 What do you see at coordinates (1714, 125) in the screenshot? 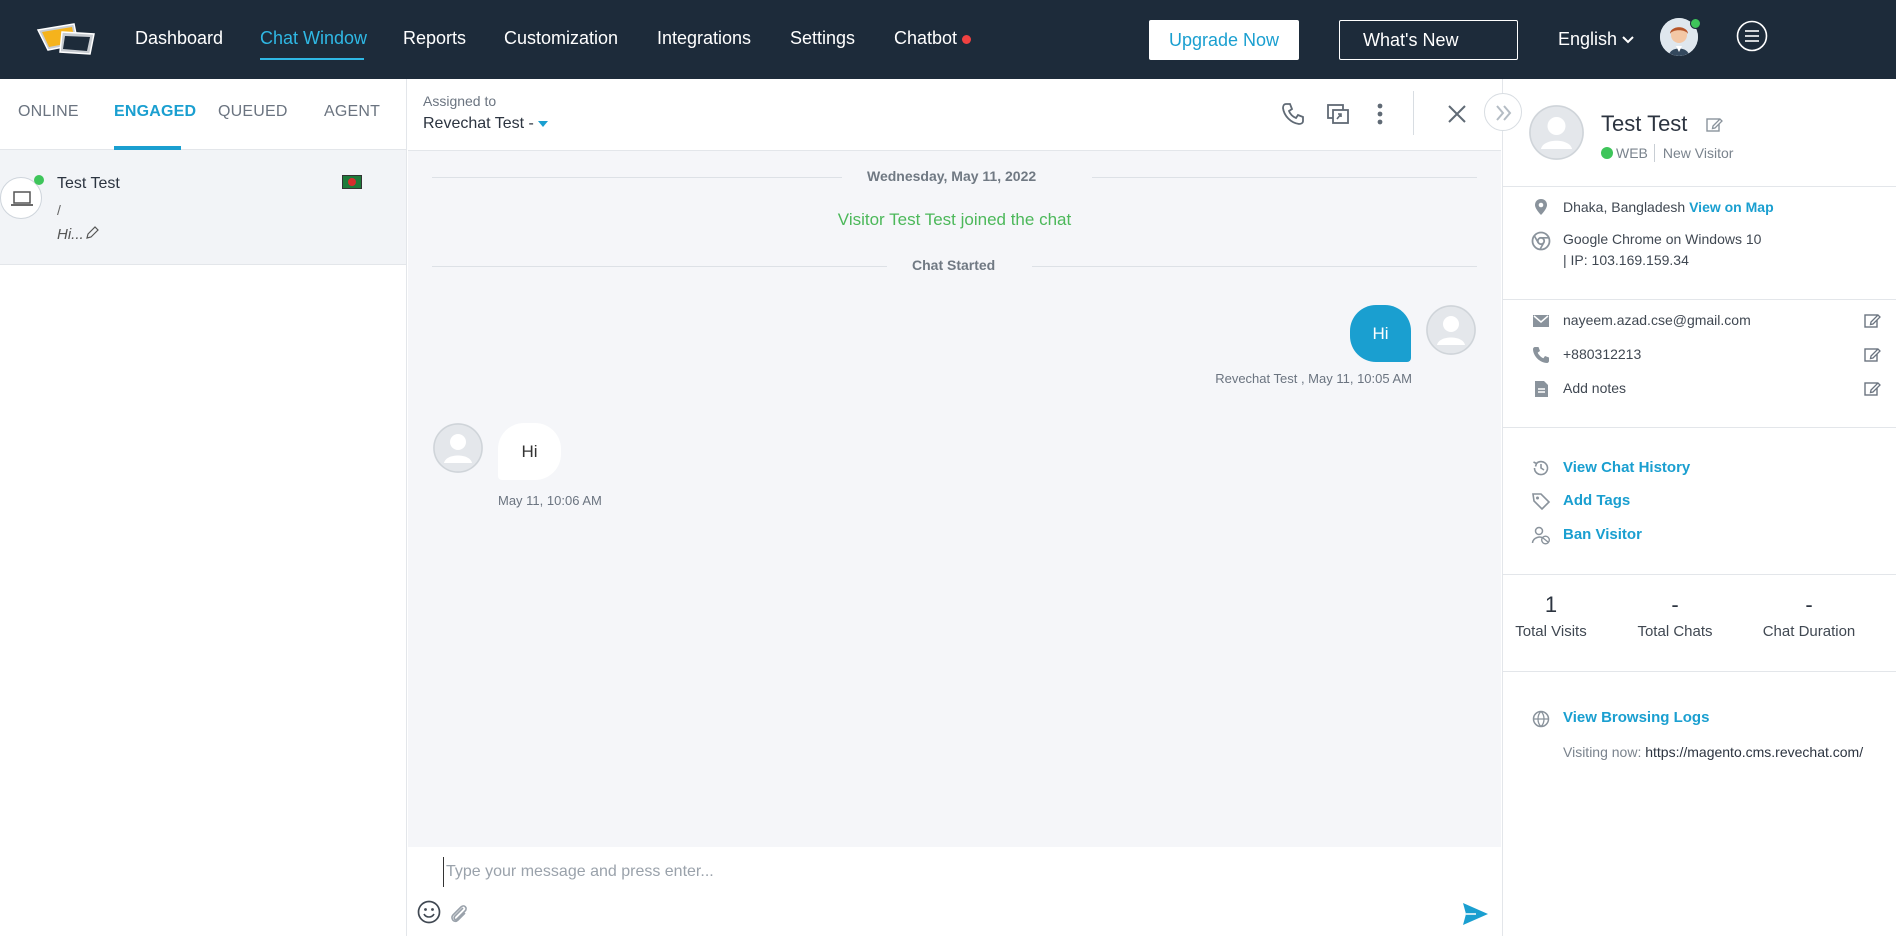
I see `edit-name-icon` at bounding box center [1714, 125].